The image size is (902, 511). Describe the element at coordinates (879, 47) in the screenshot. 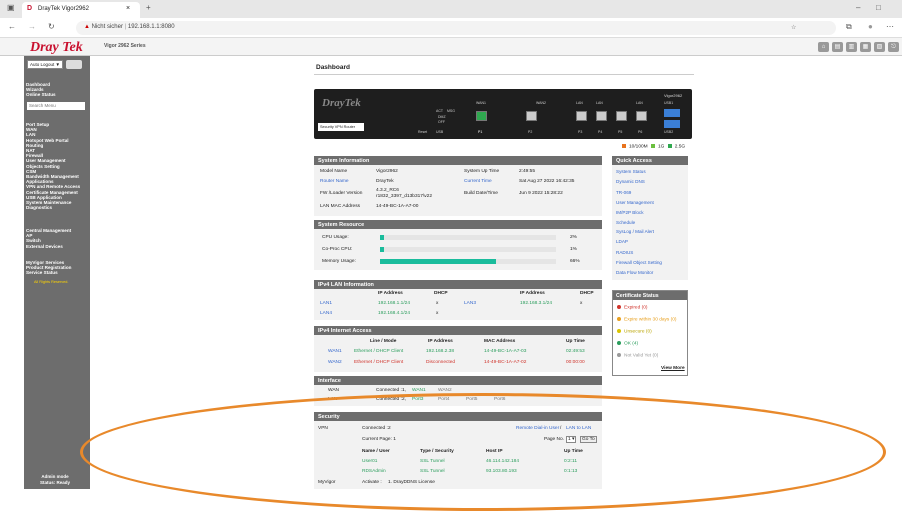

I see `setting-icon: ▧` at that location.